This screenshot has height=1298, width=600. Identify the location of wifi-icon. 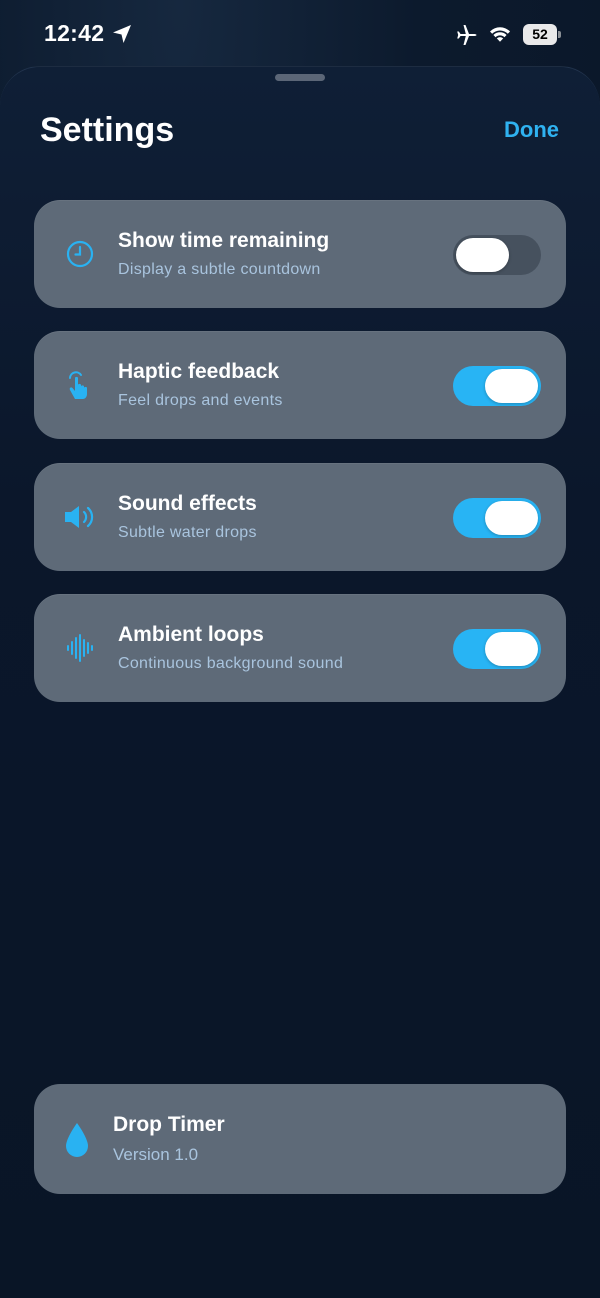
(500, 34).